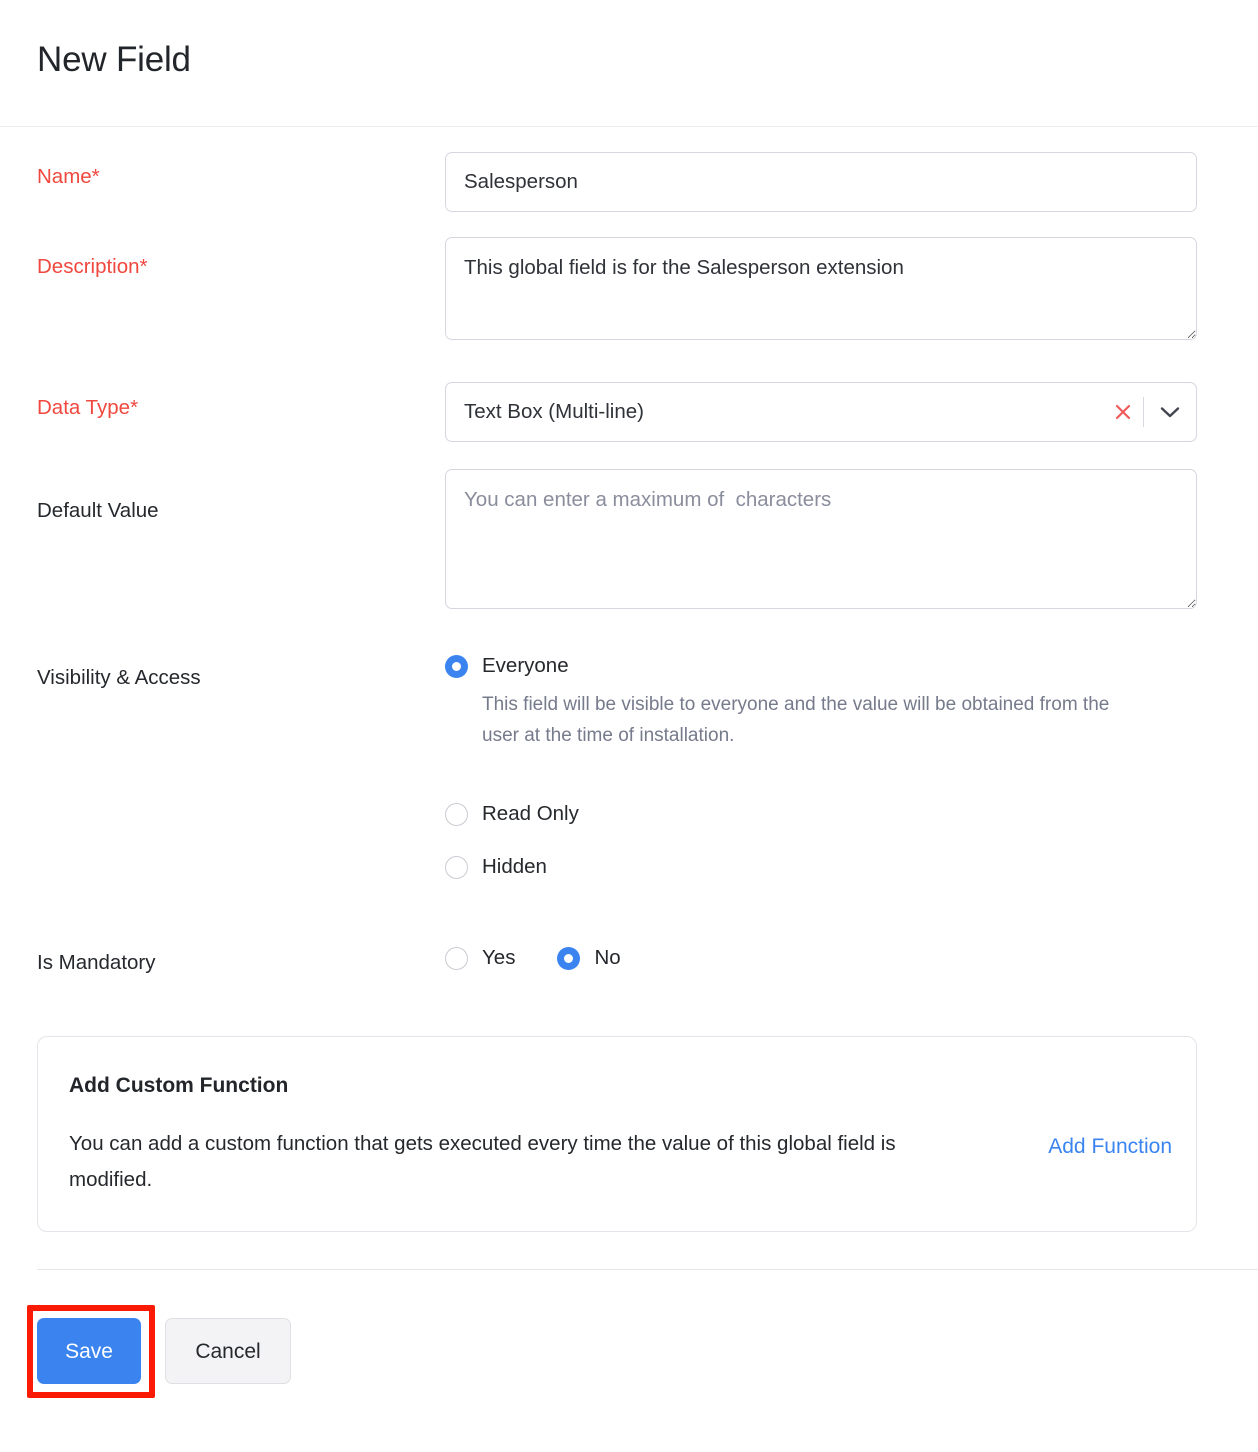 This screenshot has height=1452, width=1258. Describe the element at coordinates (456, 666) in the screenshot. I see `radio-everyone-icon` at that location.